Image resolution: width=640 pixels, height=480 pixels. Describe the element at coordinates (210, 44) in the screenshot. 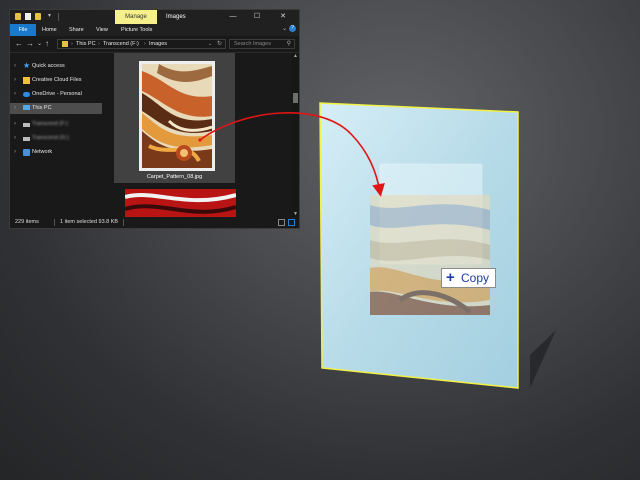

I see `address-dropdown-chevron-icon: ⌄` at that location.